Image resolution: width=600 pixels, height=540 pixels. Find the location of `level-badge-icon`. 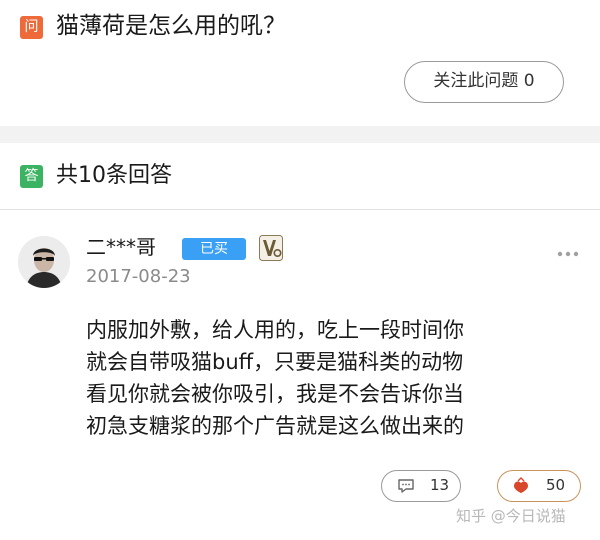

level-badge-icon is located at coordinates (271, 248).